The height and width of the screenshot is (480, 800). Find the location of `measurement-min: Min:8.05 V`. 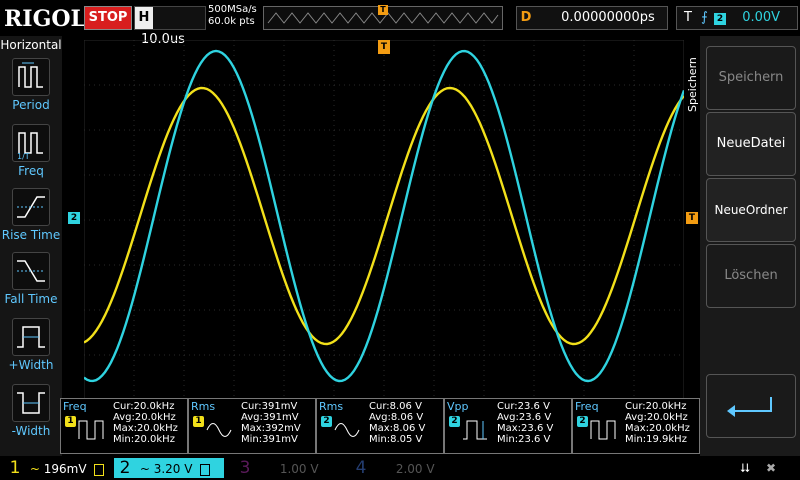

measurement-min: Min:8.05 V is located at coordinates (396, 439).